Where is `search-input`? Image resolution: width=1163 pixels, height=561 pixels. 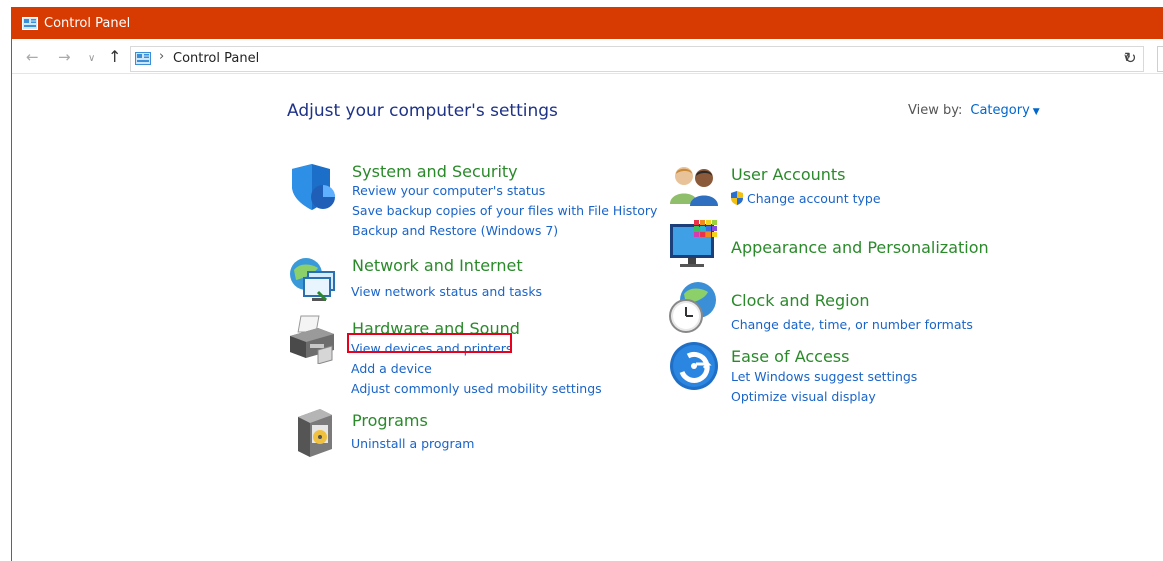
search-input is located at coordinates (1160, 59).